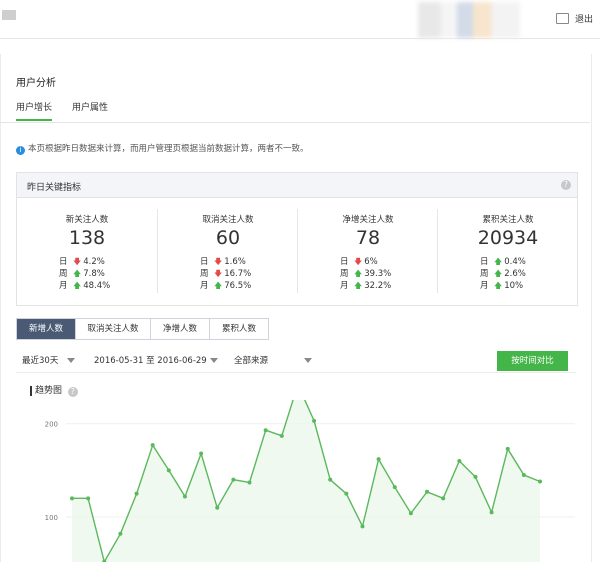 The width and height of the screenshot is (600, 562). I want to click on kpi-change-row: 周 🡅 2.6%, so click(503, 274).